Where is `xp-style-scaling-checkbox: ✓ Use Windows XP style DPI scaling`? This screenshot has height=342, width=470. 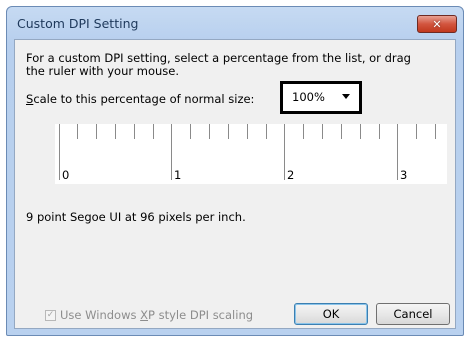 xp-style-scaling-checkbox: ✓ Use Windows XP style DPI scaling is located at coordinates (149, 315).